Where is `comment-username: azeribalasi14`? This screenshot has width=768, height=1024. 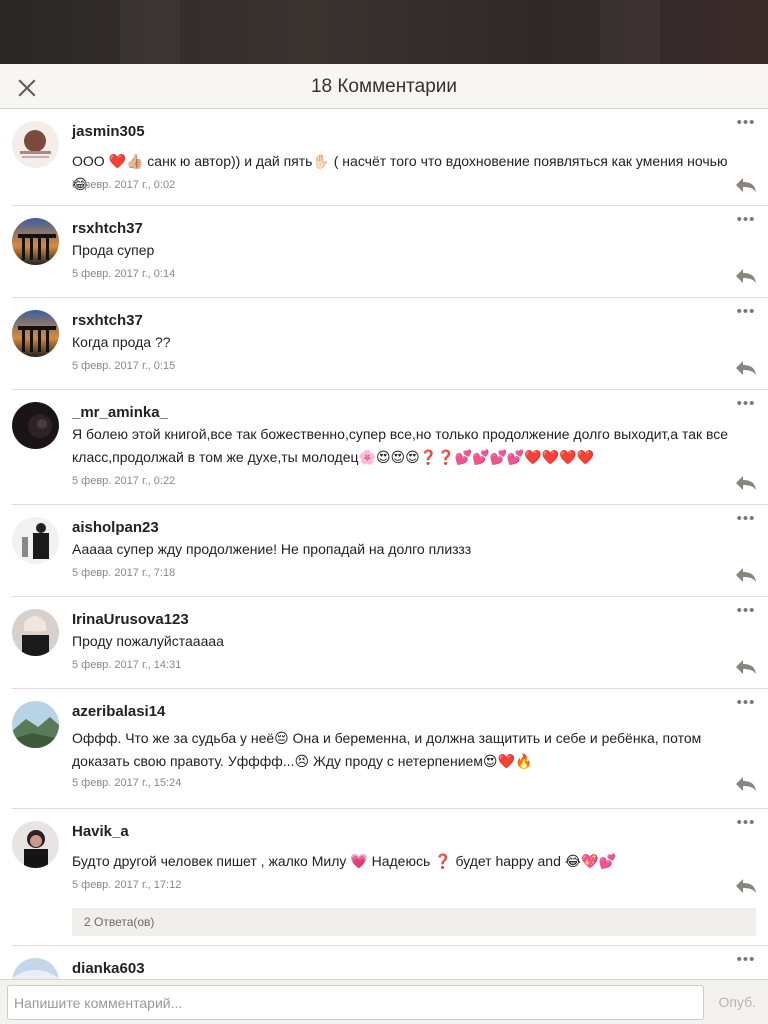
comment-username: azeribalasi14 is located at coordinates (118, 711).